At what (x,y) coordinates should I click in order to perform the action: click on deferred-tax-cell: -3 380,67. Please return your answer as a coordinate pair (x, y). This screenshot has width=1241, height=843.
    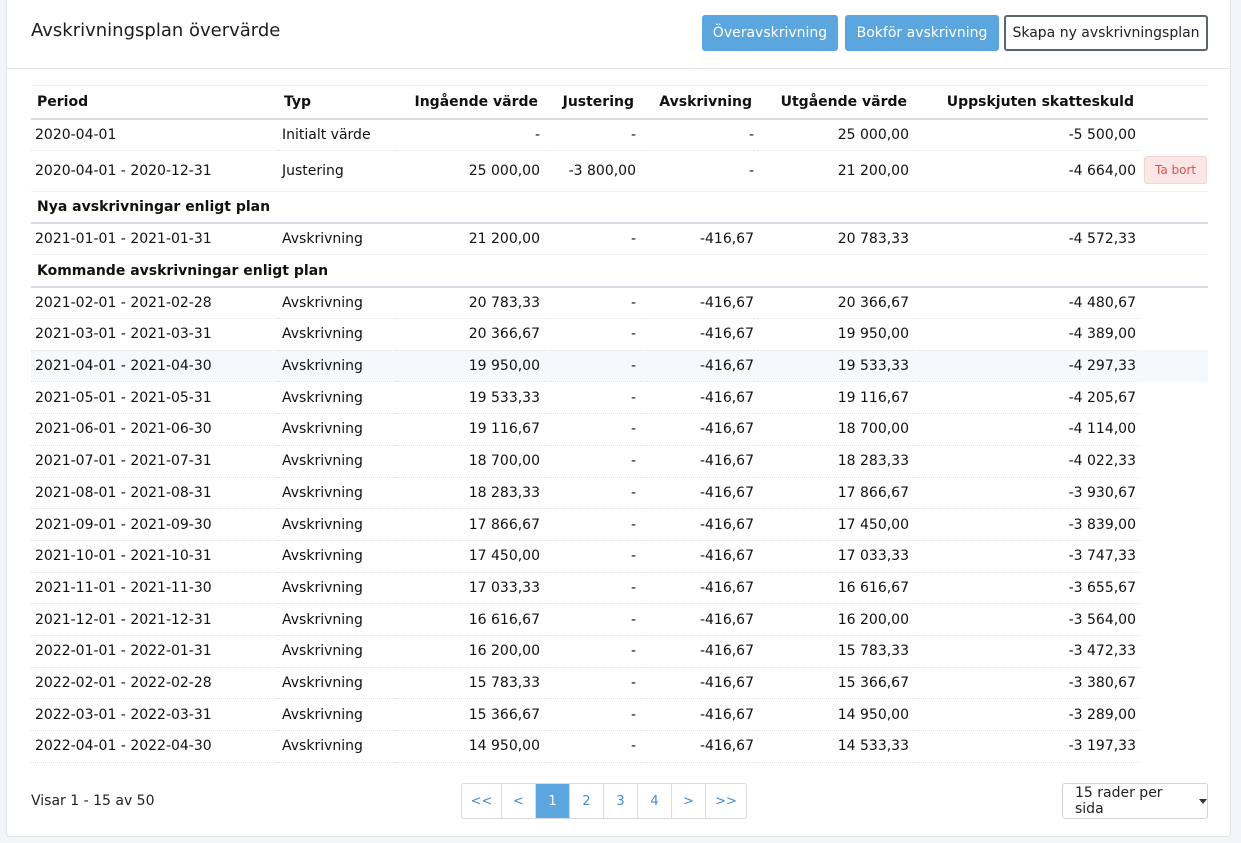
    Looking at the image, I should click on (1026, 683).